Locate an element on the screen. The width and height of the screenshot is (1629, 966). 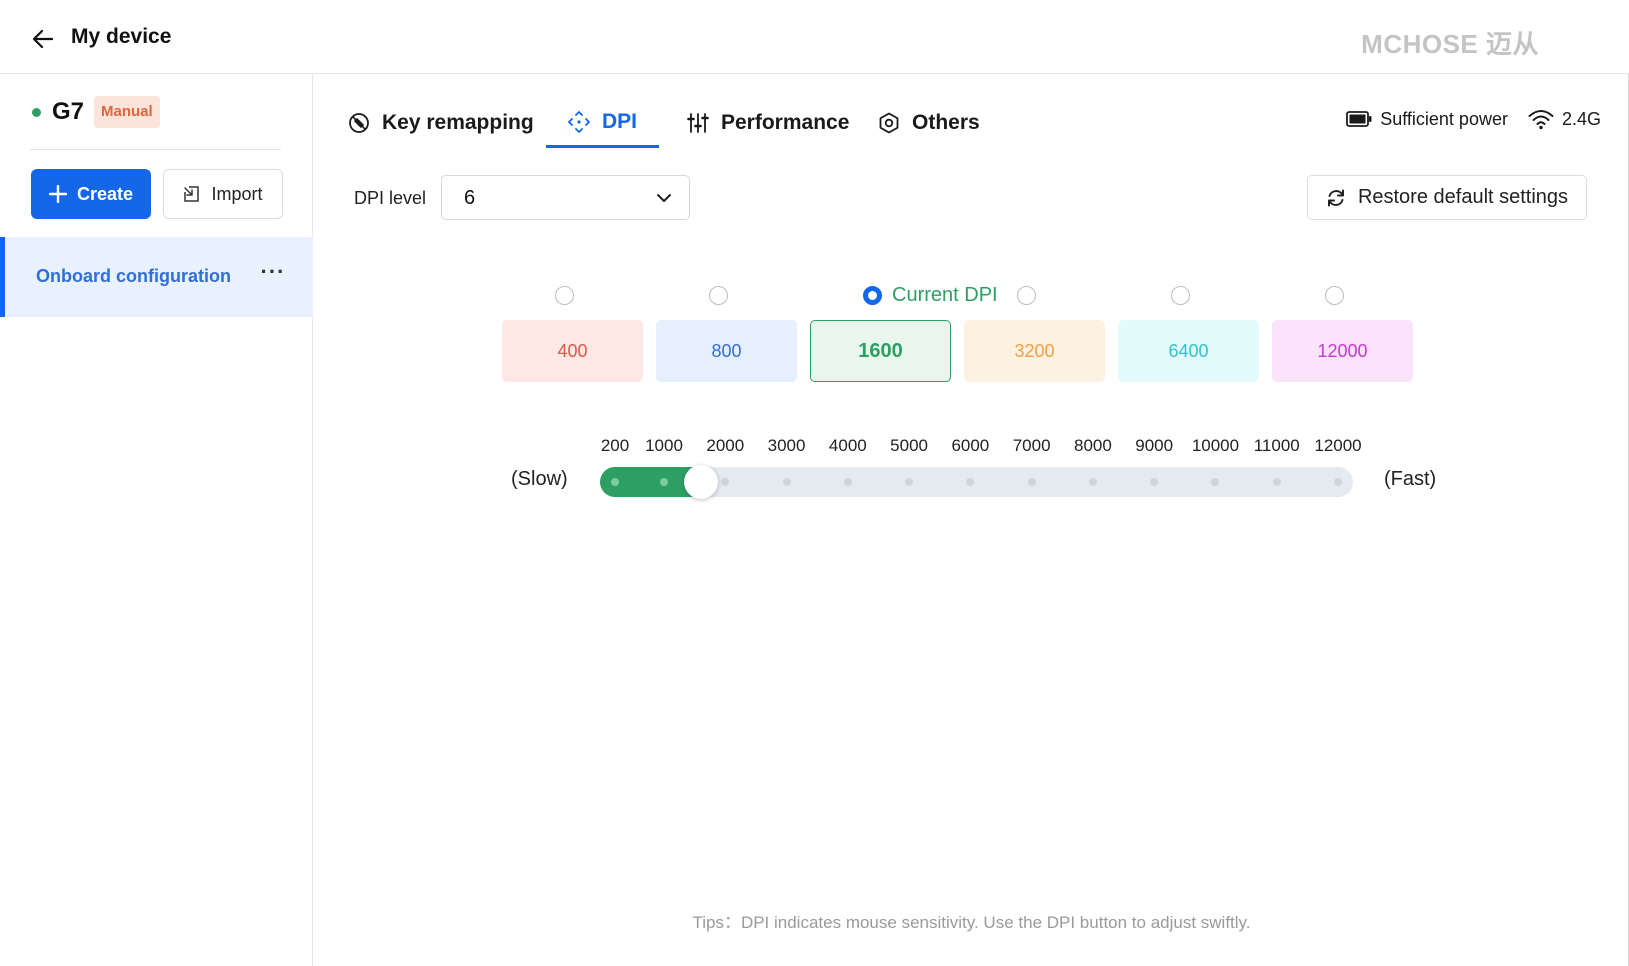
slider-tick-label: 11000 is located at coordinates (1276, 445).